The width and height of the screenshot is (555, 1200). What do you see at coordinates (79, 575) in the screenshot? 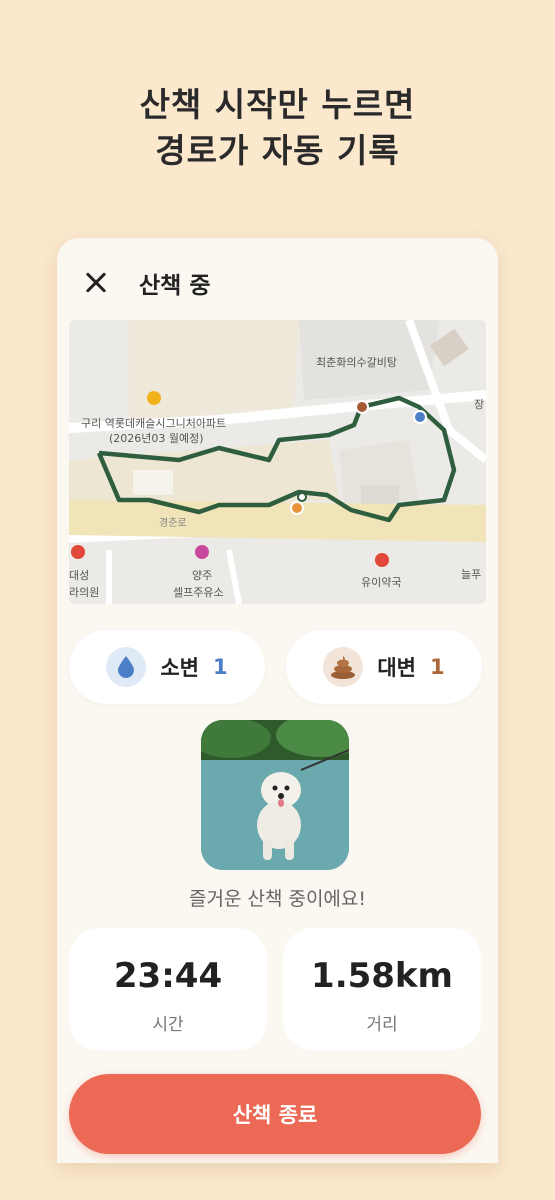
I see `map-label-clinic-1: 대성` at bounding box center [79, 575].